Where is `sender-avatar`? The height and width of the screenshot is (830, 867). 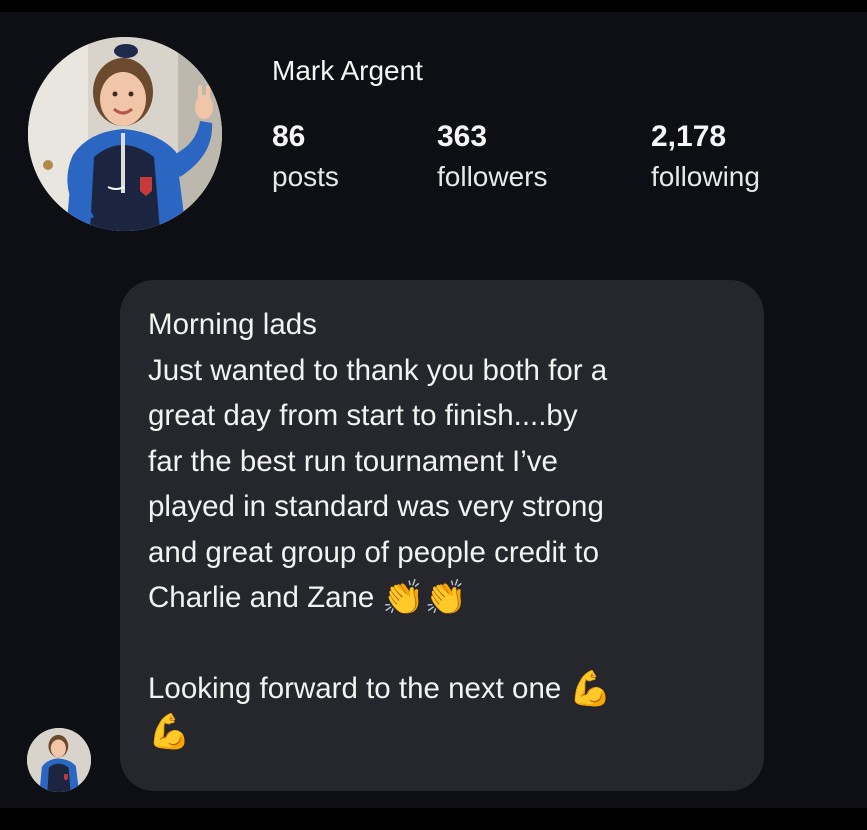
sender-avatar is located at coordinates (59, 760).